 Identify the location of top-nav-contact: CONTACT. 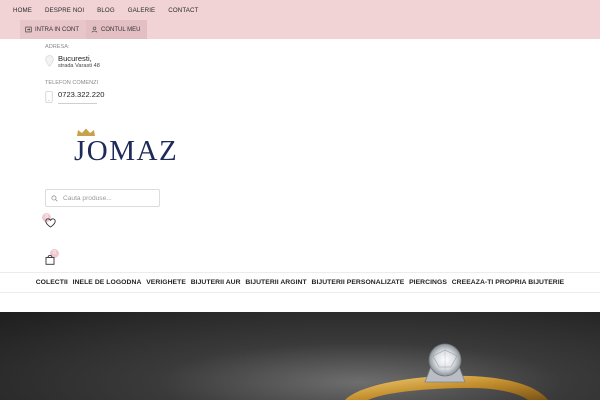
(183, 10).